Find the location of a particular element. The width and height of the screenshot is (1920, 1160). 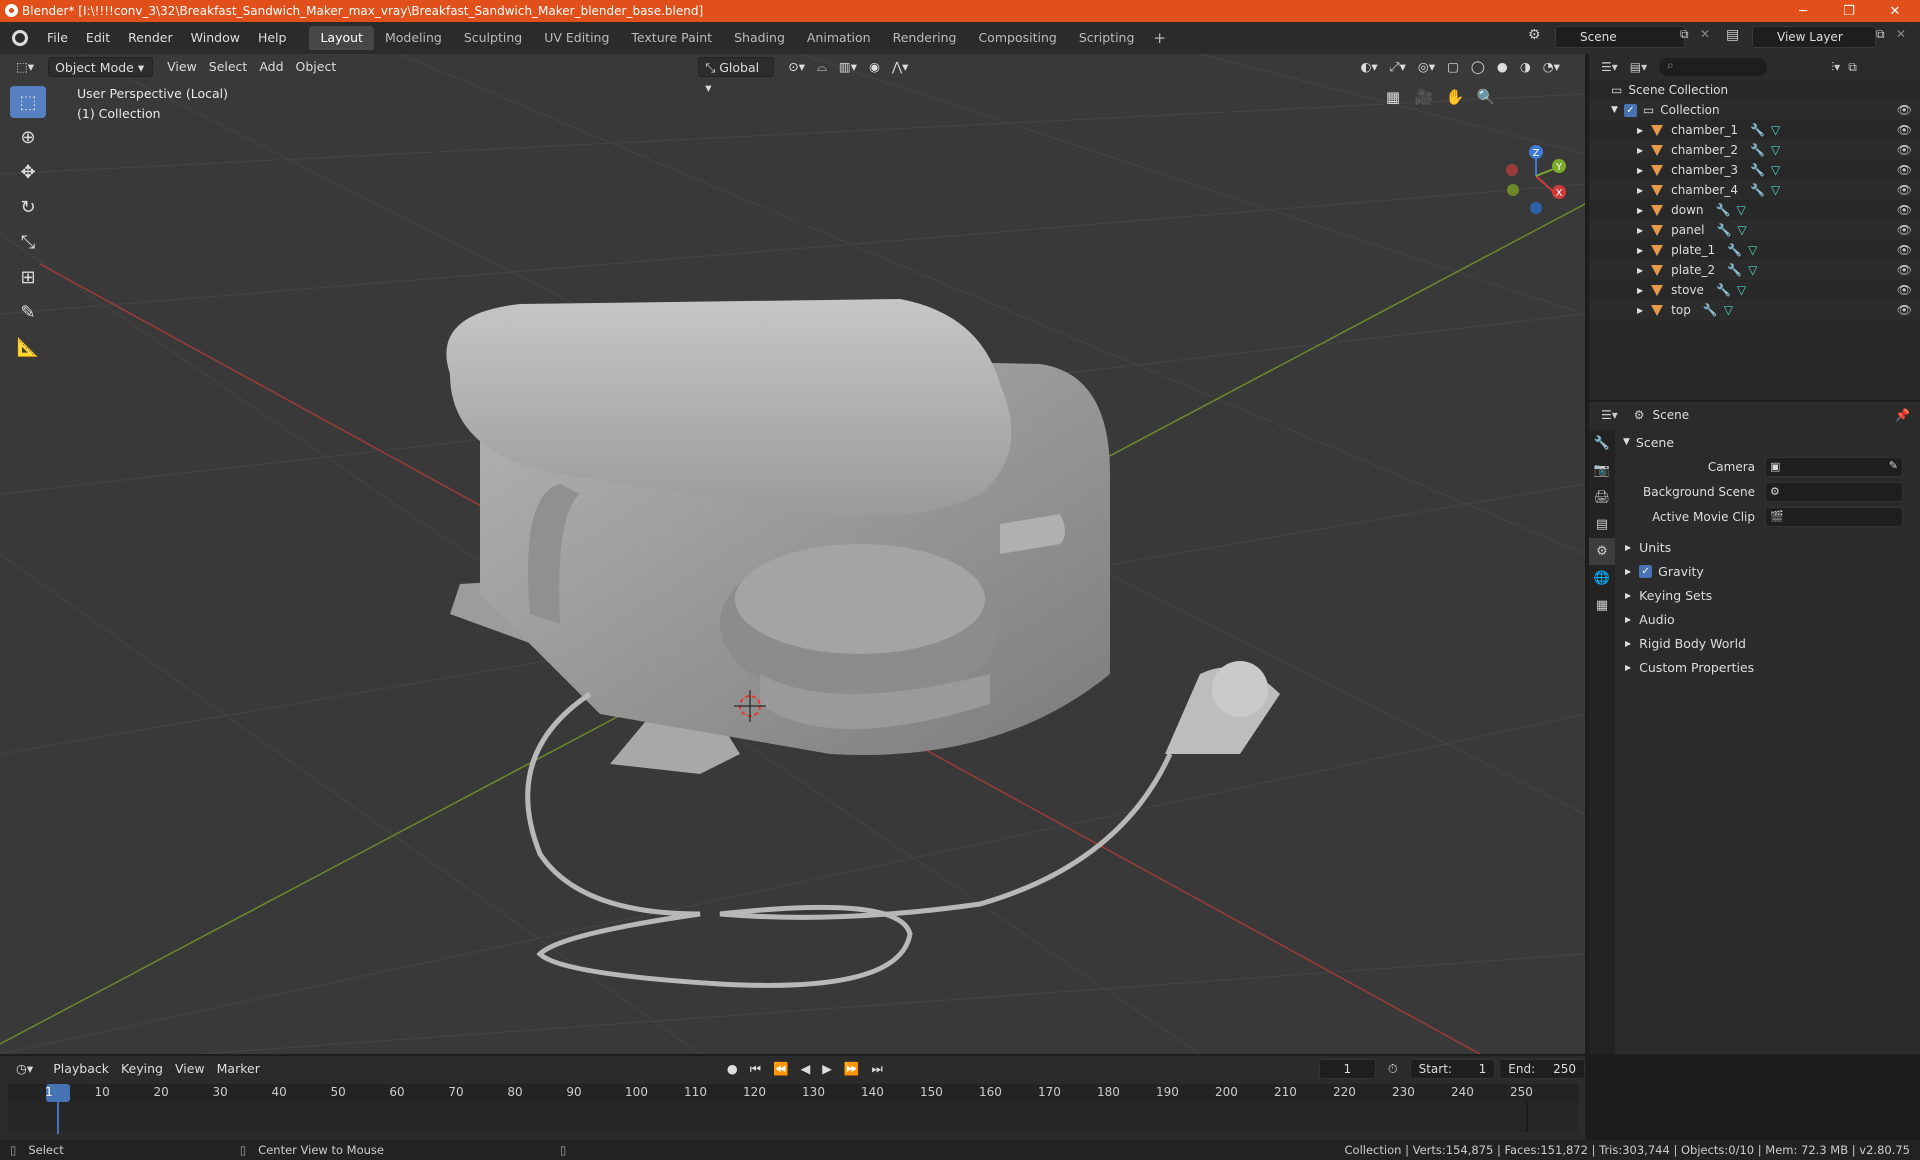

scene-tab-icon: ⚙ is located at coordinates (1602, 551).